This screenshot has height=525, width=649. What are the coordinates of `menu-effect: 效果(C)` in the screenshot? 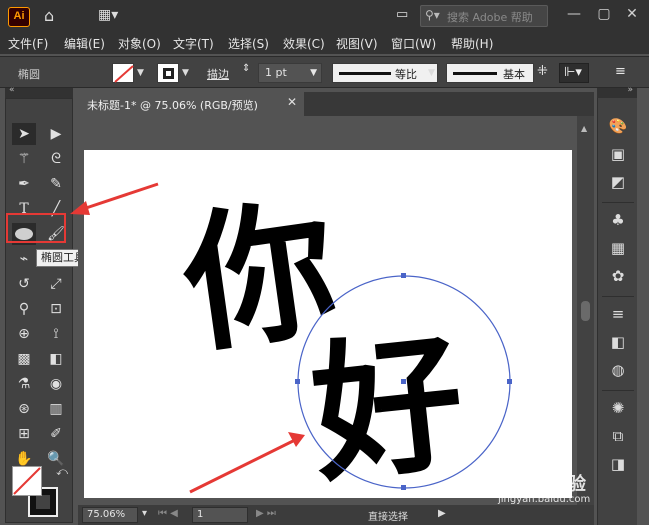 It's located at (304, 43).